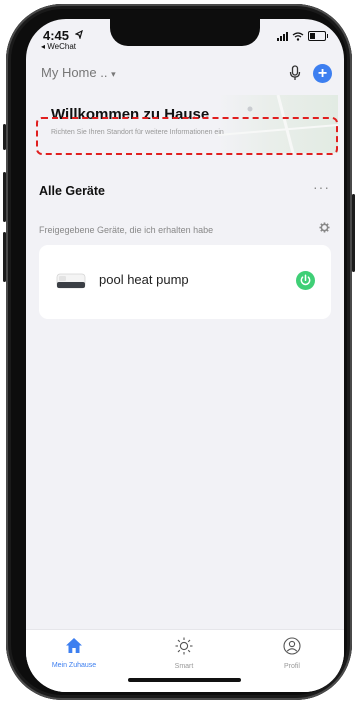 The width and height of the screenshot is (359, 704). I want to click on location-arrow-icon, so click(79, 34).